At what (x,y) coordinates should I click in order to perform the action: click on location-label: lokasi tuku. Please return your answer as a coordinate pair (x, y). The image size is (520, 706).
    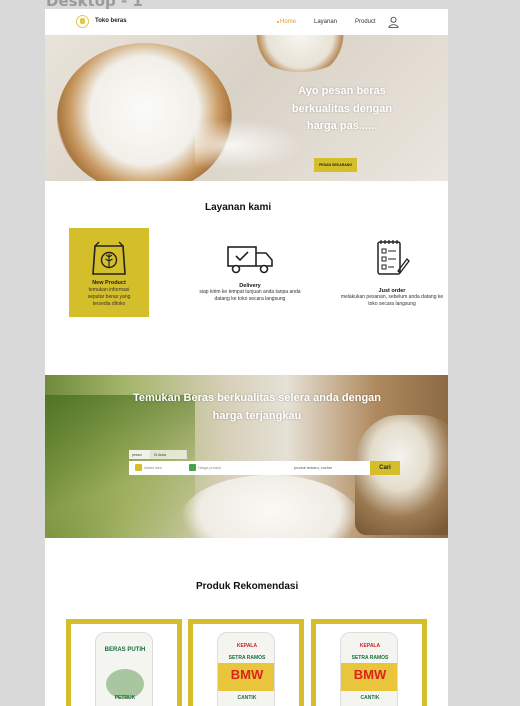
    Looking at the image, I should click on (153, 467).